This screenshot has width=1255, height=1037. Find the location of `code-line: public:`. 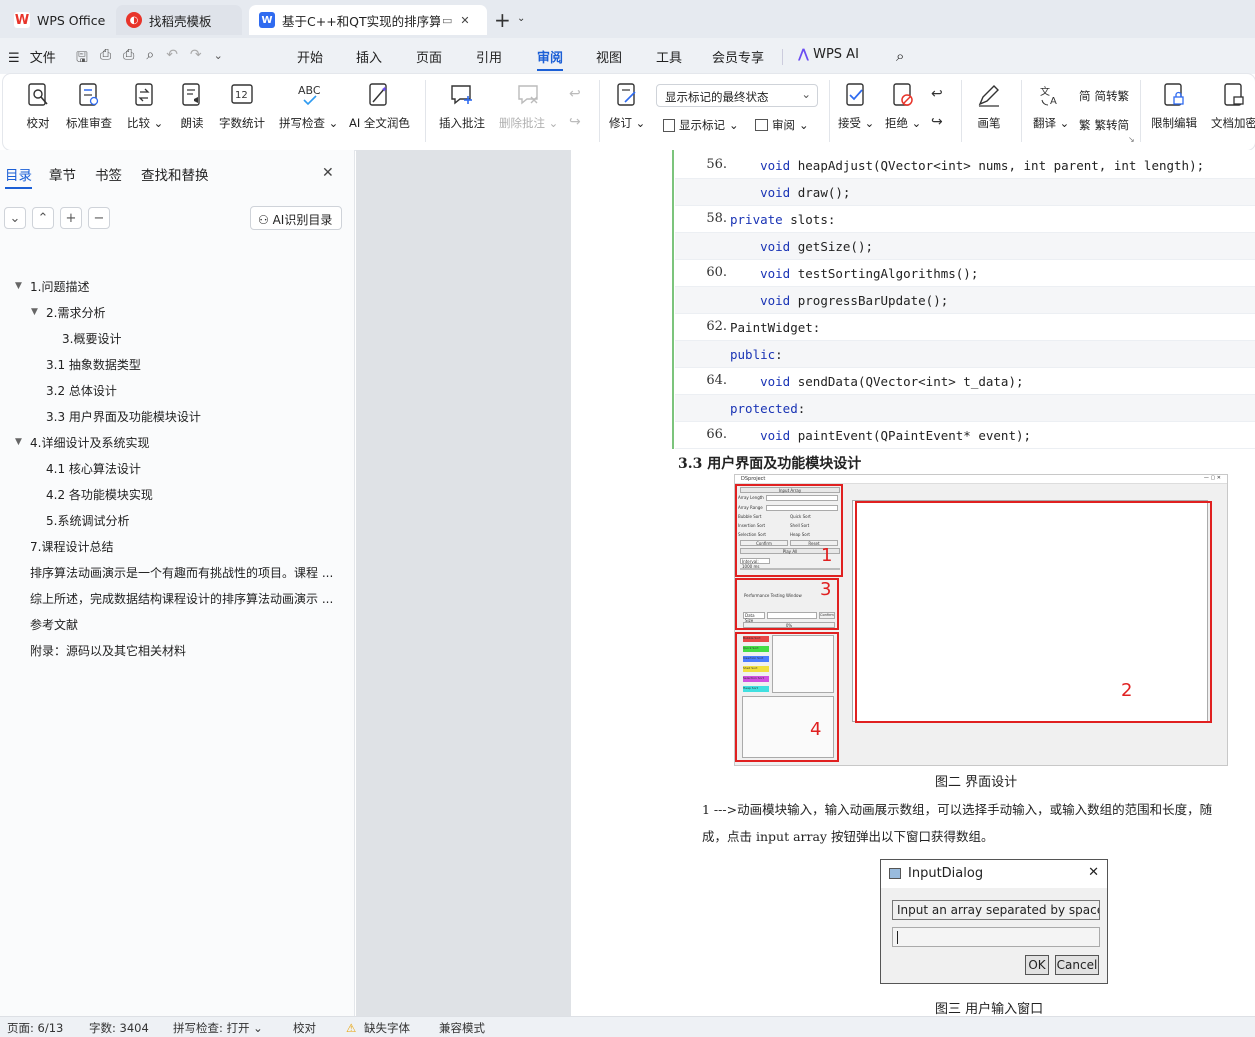

code-line: public: is located at coordinates (965, 354).